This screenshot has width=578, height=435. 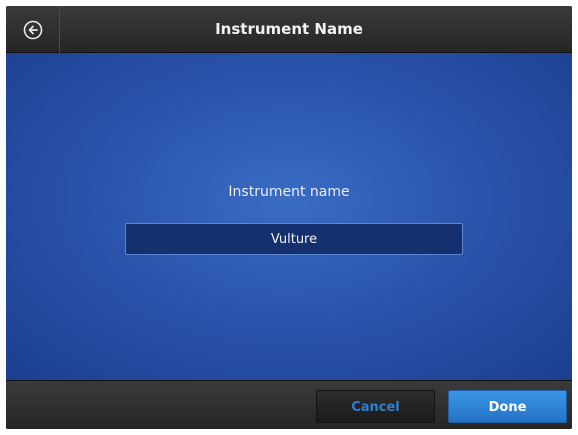 I want to click on back-arrow-circle-icon, so click(x=33, y=30).